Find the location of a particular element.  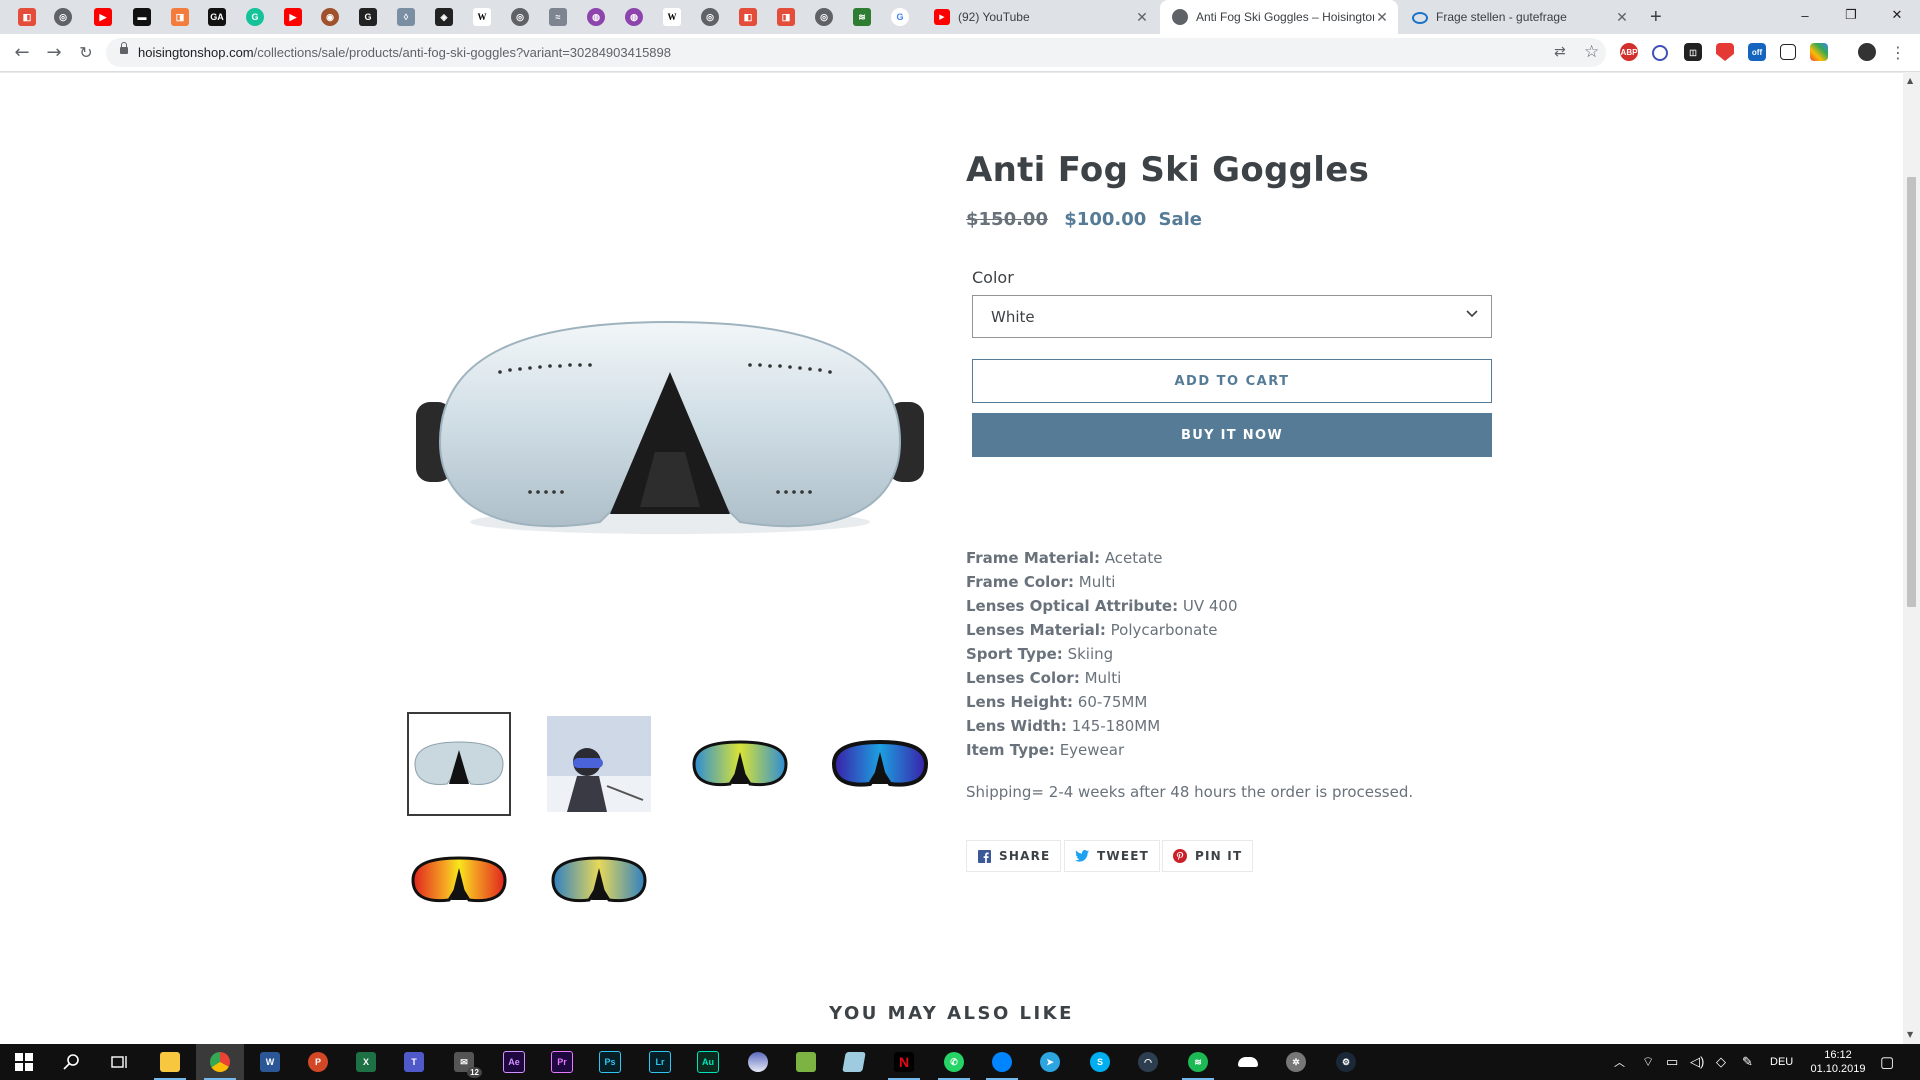

forward-button: → is located at coordinates (54, 52).